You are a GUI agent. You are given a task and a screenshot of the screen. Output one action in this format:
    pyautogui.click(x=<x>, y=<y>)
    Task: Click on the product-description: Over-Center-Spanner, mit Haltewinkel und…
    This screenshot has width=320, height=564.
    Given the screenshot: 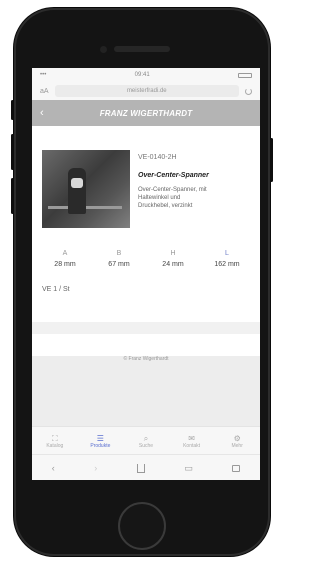 What is the action you would take?
    pyautogui.click(x=172, y=198)
    